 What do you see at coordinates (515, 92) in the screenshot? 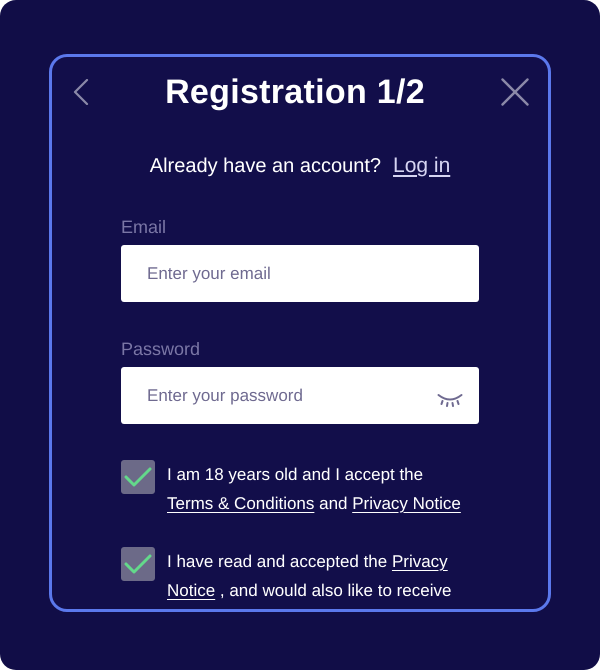
I see `close-icon` at bounding box center [515, 92].